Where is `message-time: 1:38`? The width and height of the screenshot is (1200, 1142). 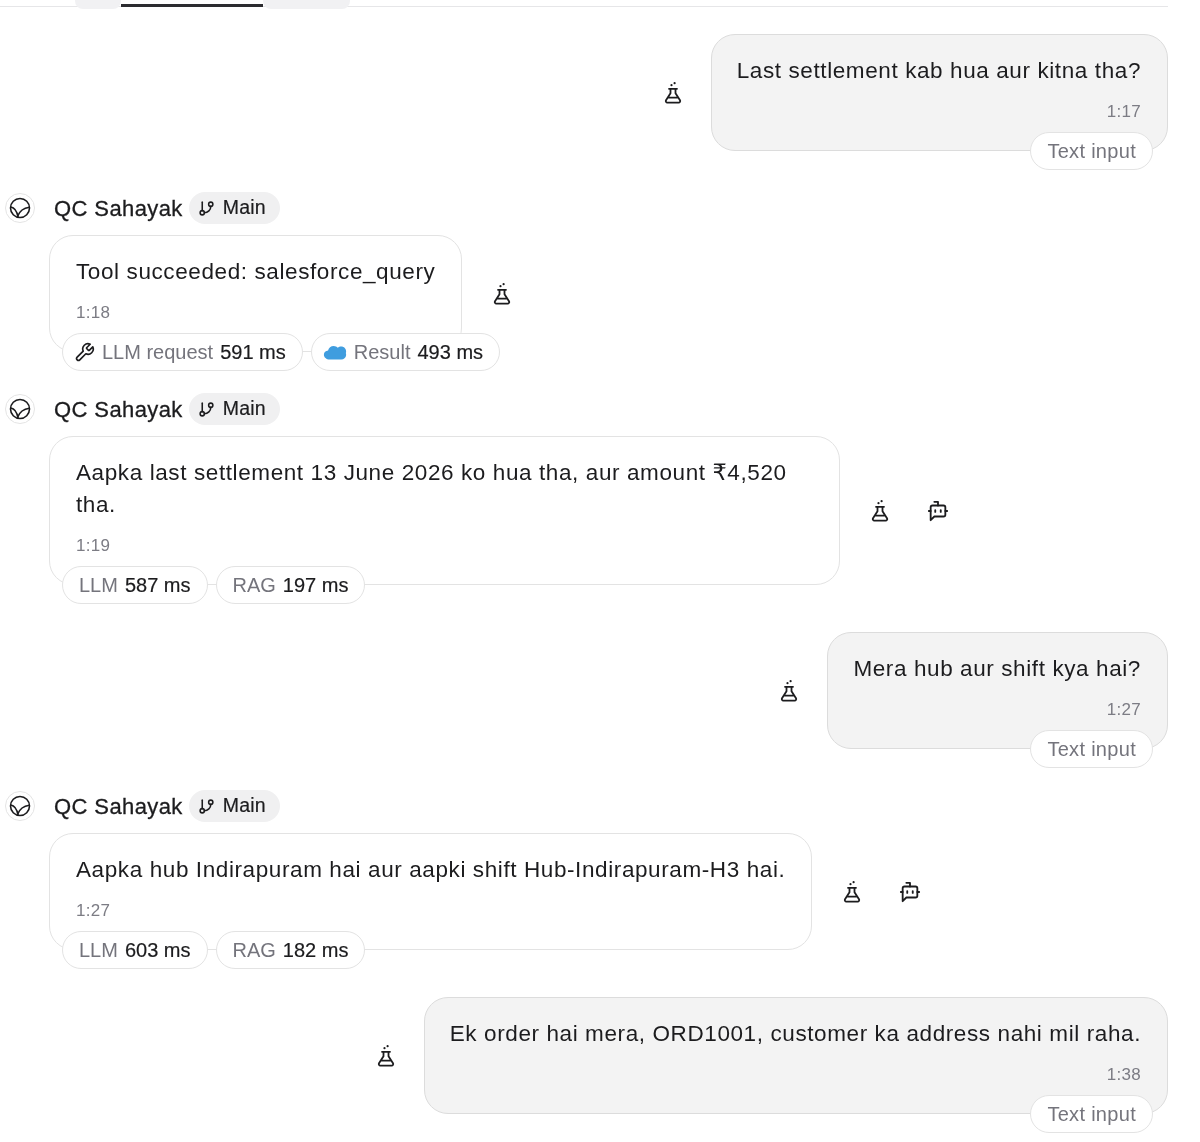 message-time: 1:38 is located at coordinates (1123, 1075).